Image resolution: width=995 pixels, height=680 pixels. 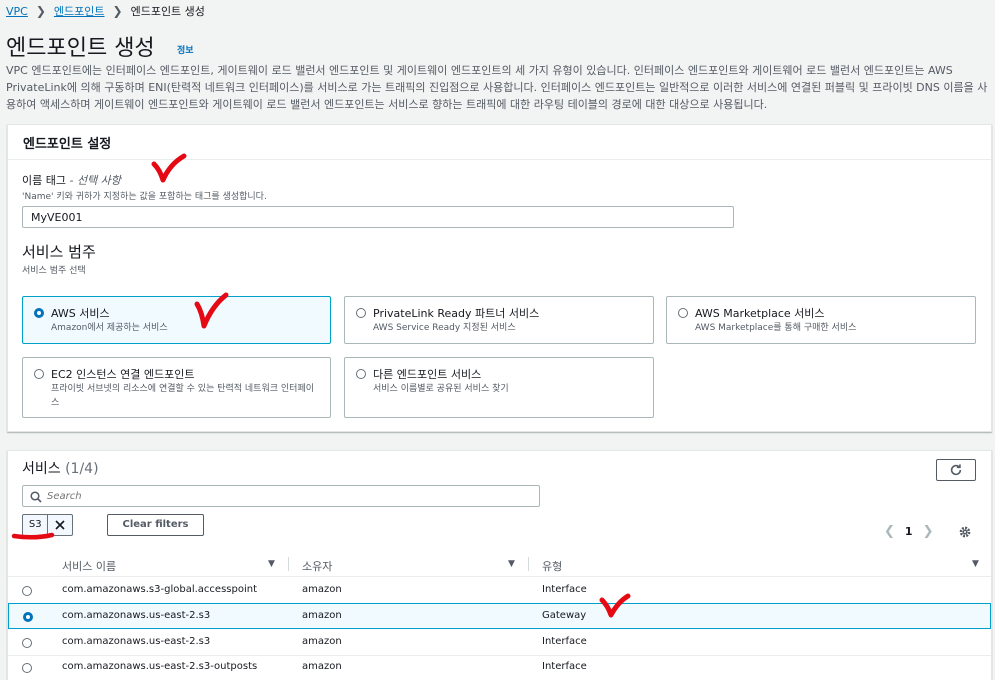 I want to click on breadcrumb-endpoints-link: 엔드포인트, so click(x=79, y=11).